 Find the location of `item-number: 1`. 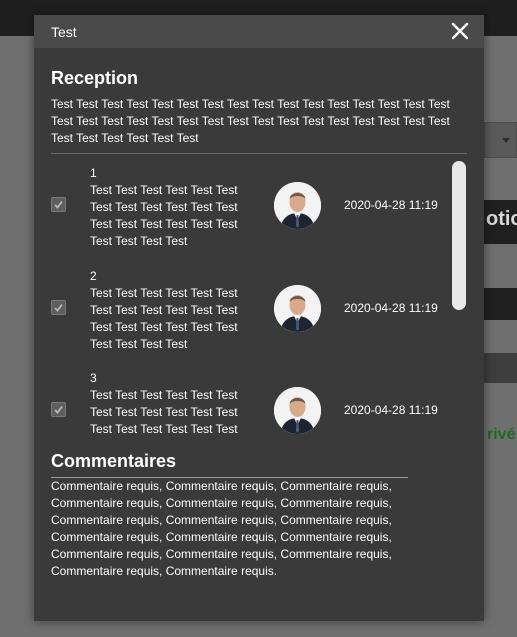

item-number: 1 is located at coordinates (93, 173).